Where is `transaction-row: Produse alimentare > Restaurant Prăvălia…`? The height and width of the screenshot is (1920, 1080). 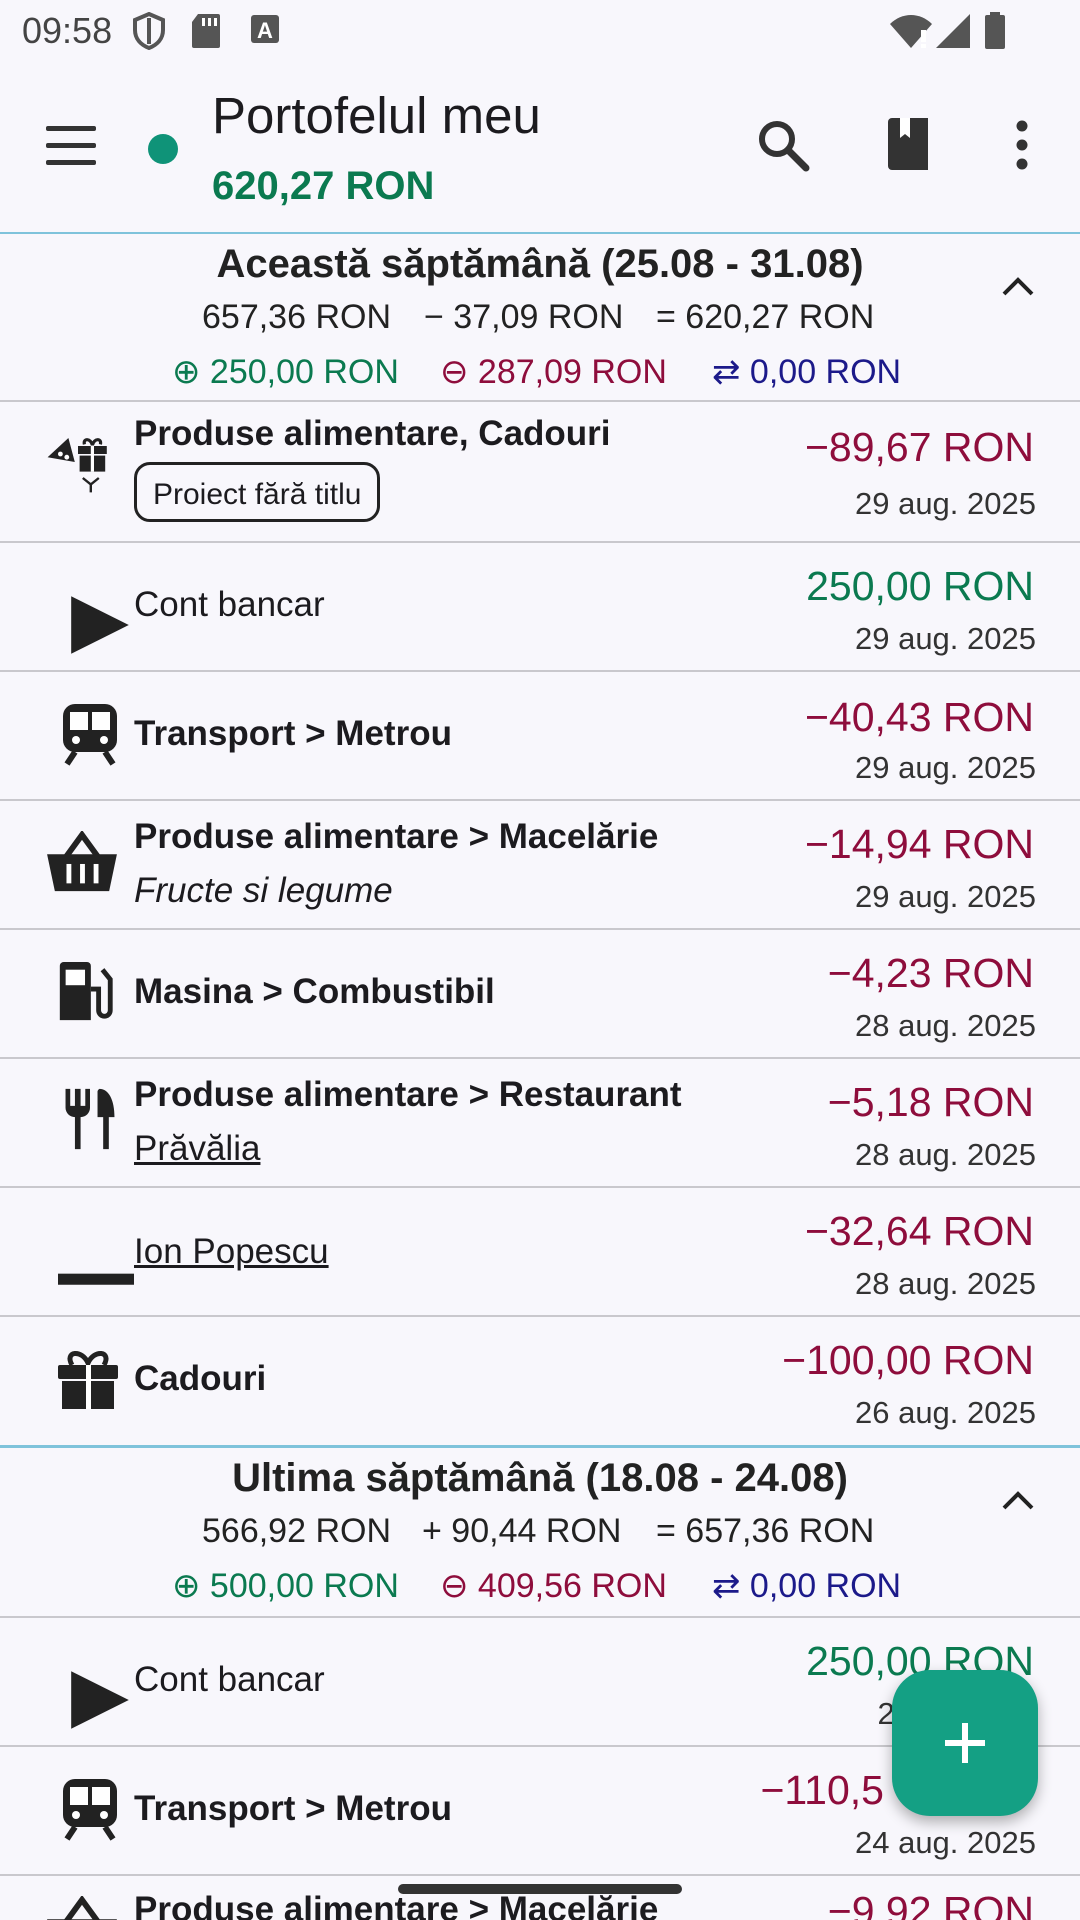 transaction-row: Produse alimentare > Restaurant Prăvălia… is located at coordinates (540, 1122).